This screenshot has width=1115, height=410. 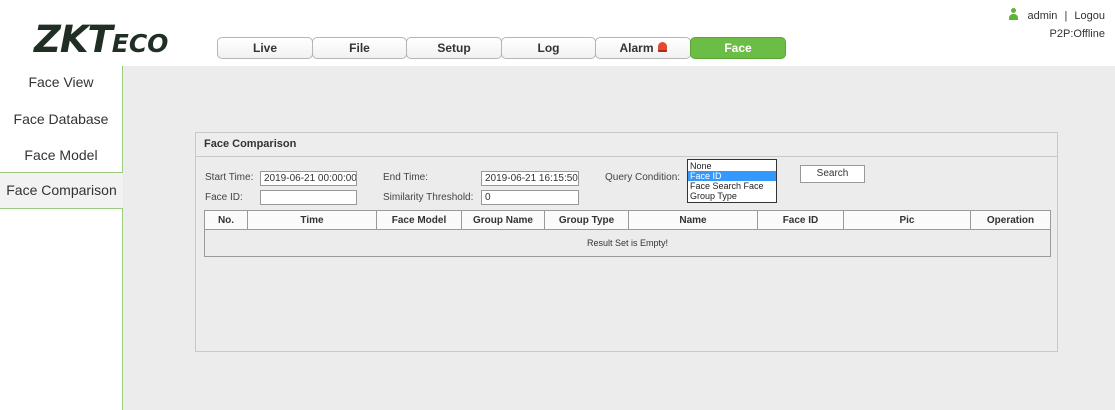 What do you see at coordinates (732, 166) in the screenshot?
I see `query-option-none: None` at bounding box center [732, 166].